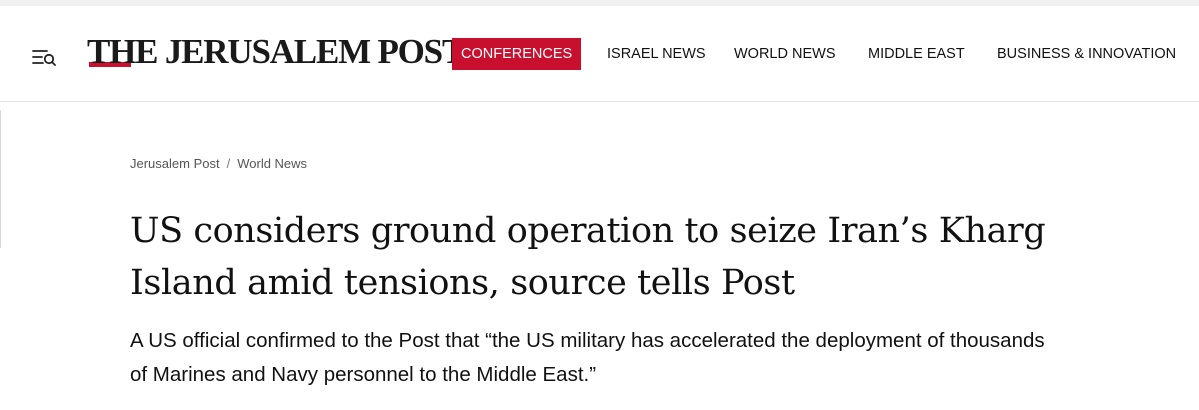 The width and height of the screenshot is (1199, 410). I want to click on menu-search-icon, so click(44, 57).